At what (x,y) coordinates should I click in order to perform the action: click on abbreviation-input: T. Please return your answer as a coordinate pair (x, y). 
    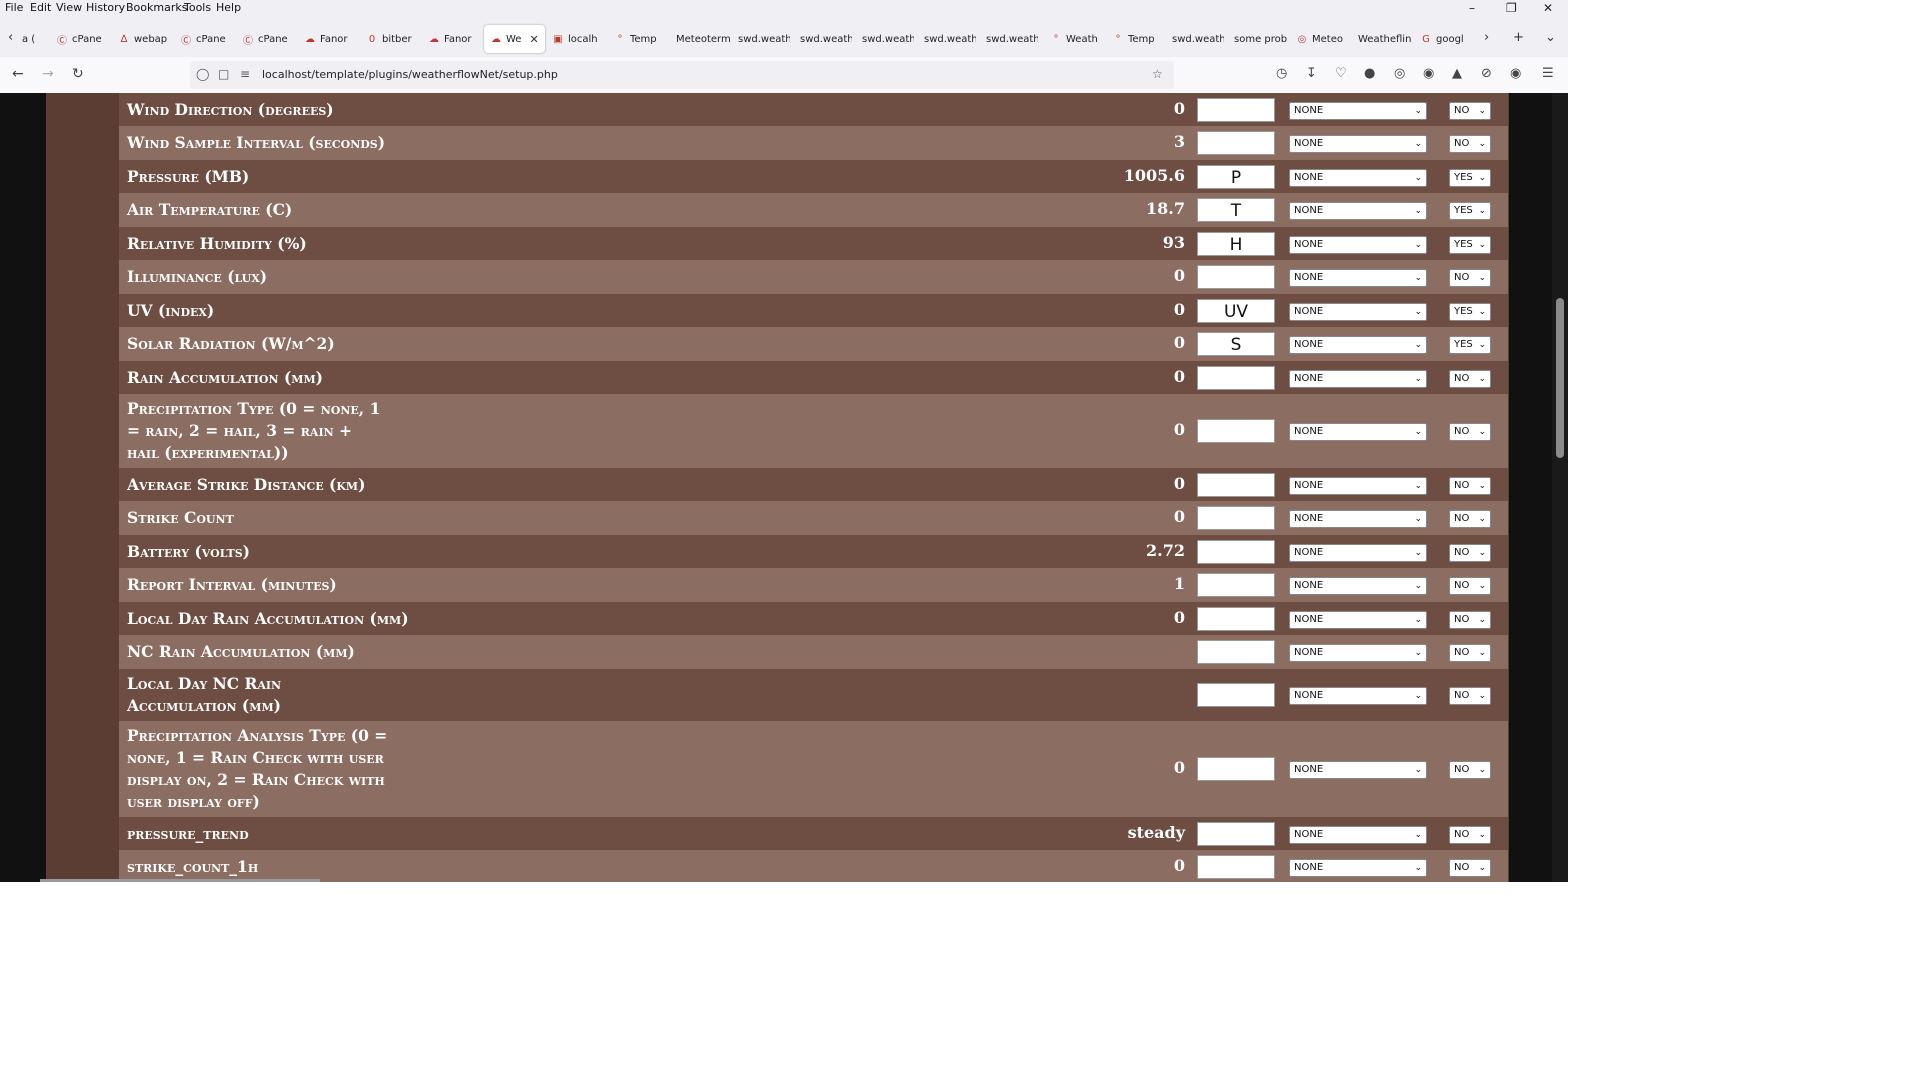
    Looking at the image, I should click on (1236, 210).